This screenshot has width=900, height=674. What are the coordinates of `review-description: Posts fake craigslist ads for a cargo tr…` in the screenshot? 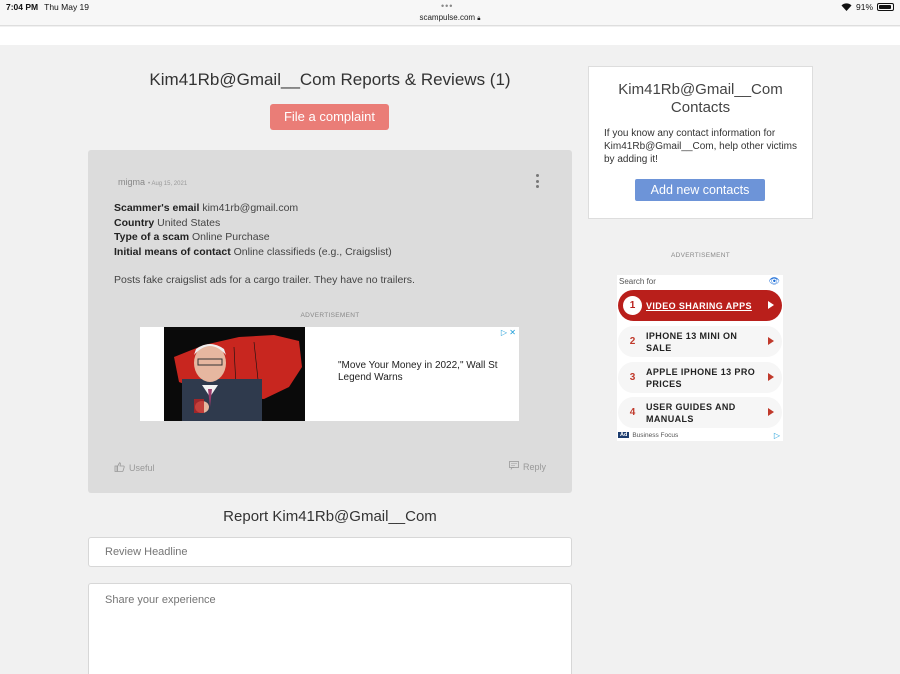 It's located at (264, 280).